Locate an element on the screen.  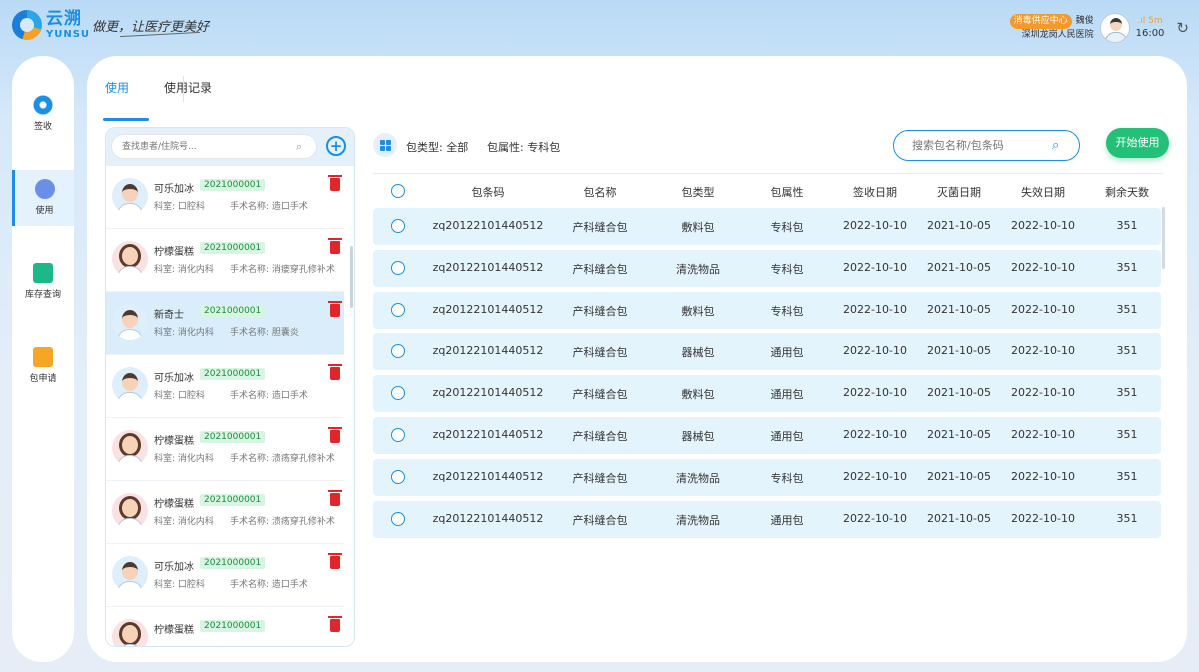
table-cell: 通用包 is located at coordinates (787, 353).